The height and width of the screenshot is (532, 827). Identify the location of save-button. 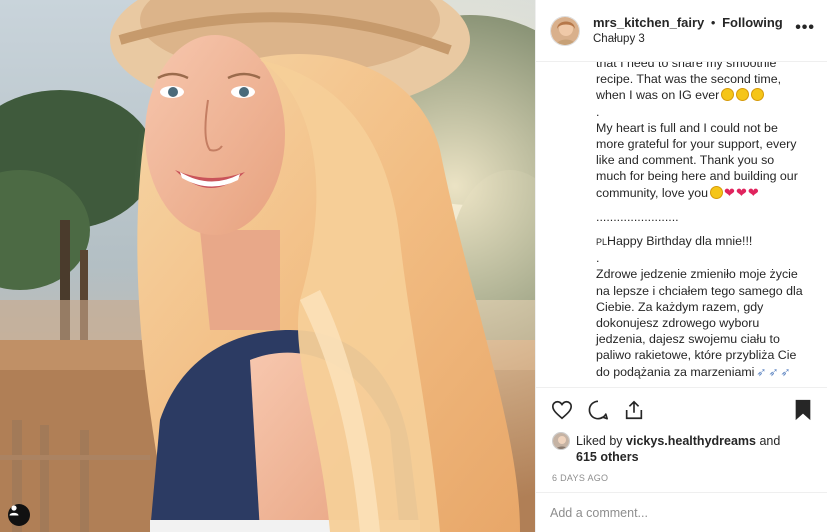
(803, 410).